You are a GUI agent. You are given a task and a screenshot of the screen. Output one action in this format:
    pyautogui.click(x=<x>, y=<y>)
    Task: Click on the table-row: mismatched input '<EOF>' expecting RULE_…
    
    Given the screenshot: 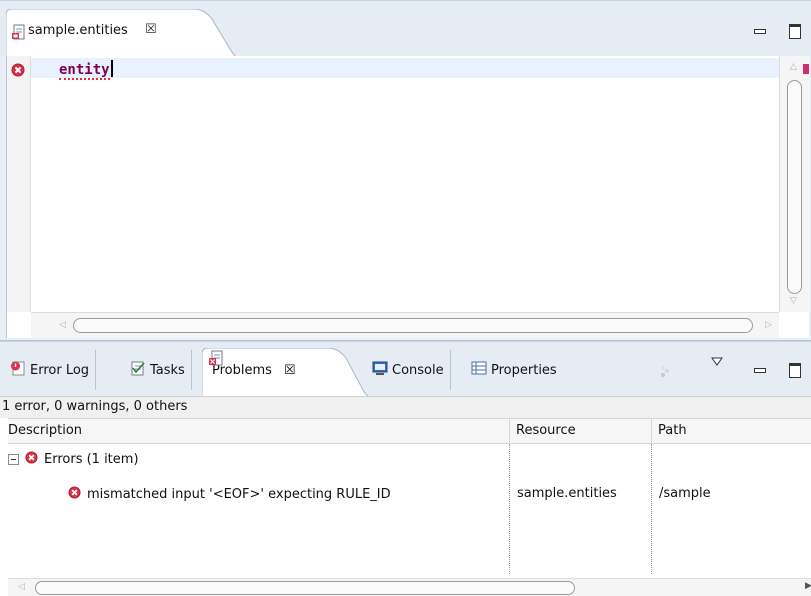 What is the action you would take?
    pyautogui.click(x=409, y=495)
    